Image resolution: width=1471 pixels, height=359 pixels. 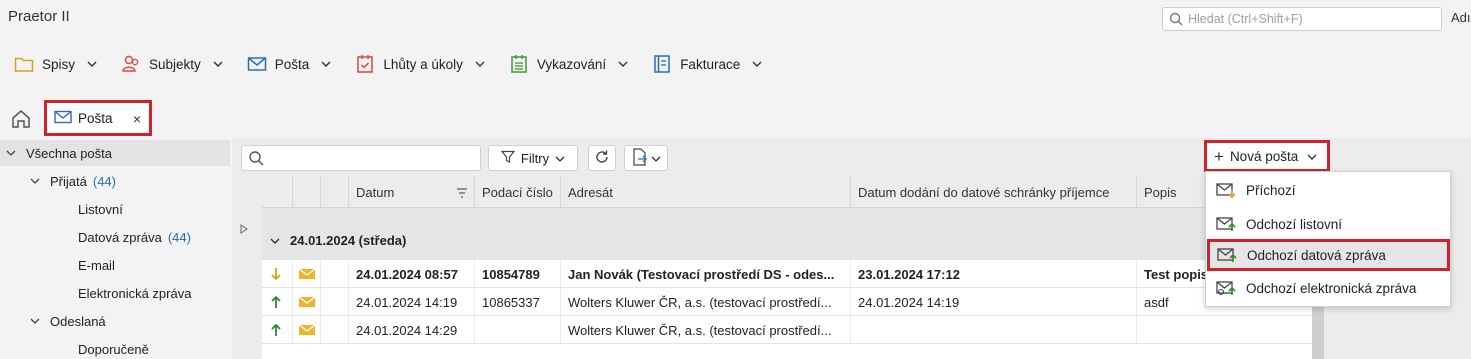 I want to click on flag-cell, so click(x=334, y=302).